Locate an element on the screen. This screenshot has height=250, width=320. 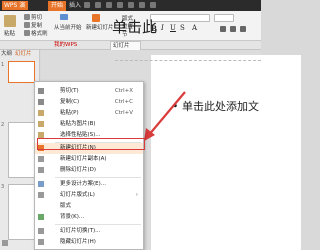
slide-number: 3 is located at coordinates (3, 187).